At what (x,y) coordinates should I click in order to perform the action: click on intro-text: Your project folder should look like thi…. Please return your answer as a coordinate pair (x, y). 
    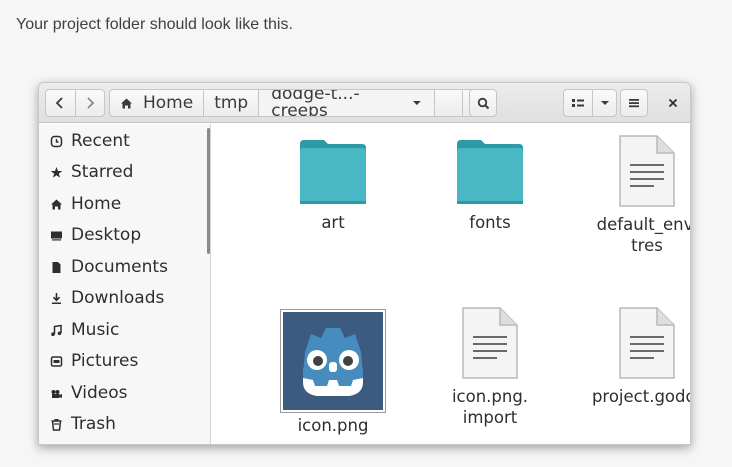
    Looking at the image, I should click on (154, 24).